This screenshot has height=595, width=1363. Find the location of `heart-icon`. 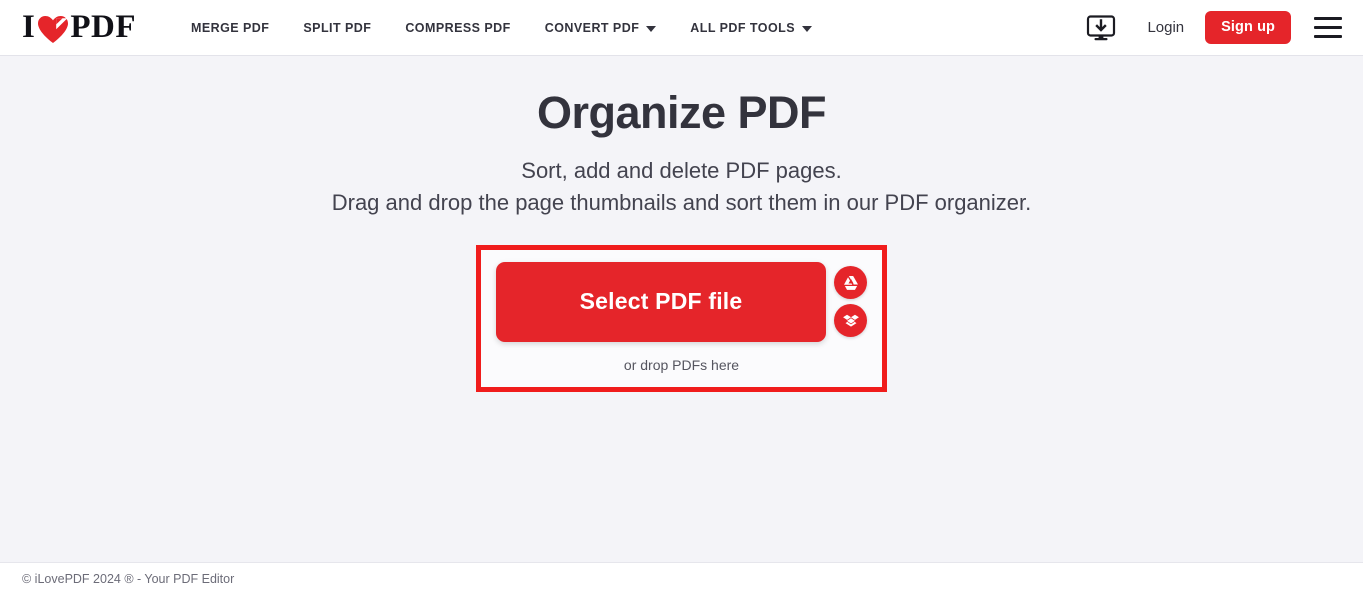

heart-icon is located at coordinates (53, 29).